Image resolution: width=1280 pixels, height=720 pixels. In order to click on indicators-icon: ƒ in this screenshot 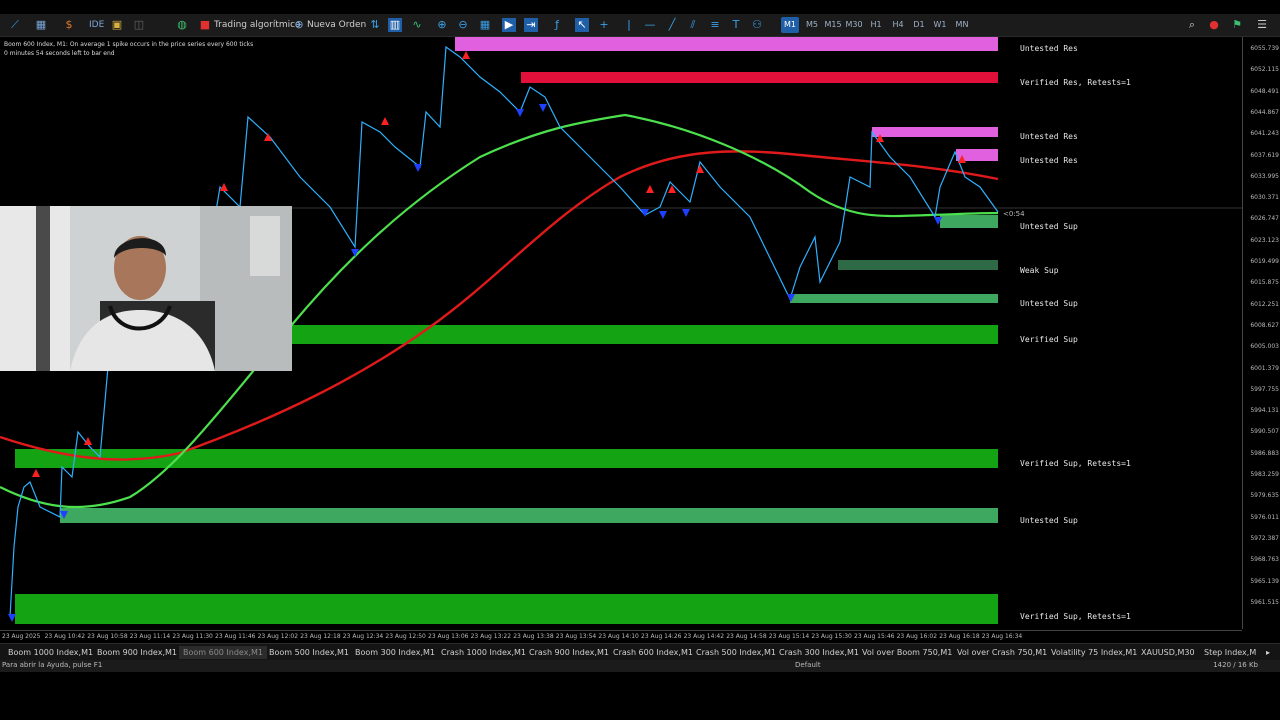, I will do `click(557, 25)`.